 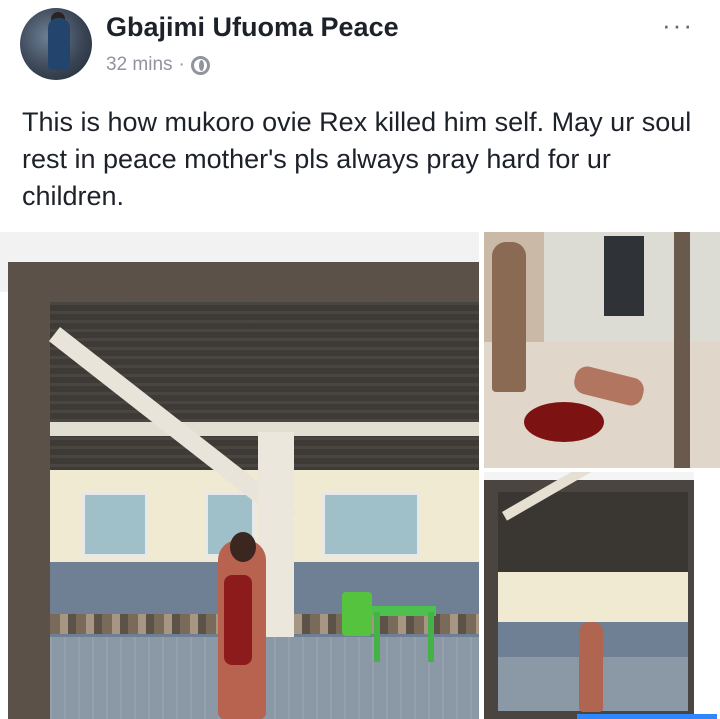 What do you see at coordinates (509, 317) in the screenshot?
I see `photo-bystander` at bounding box center [509, 317].